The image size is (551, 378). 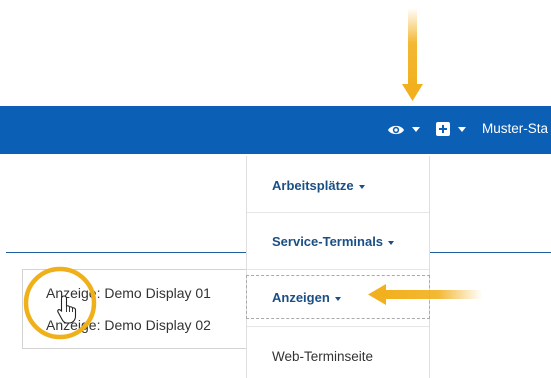 What do you see at coordinates (275, 130) in the screenshot?
I see `top-navbar: Muster-Sta` at bounding box center [275, 130].